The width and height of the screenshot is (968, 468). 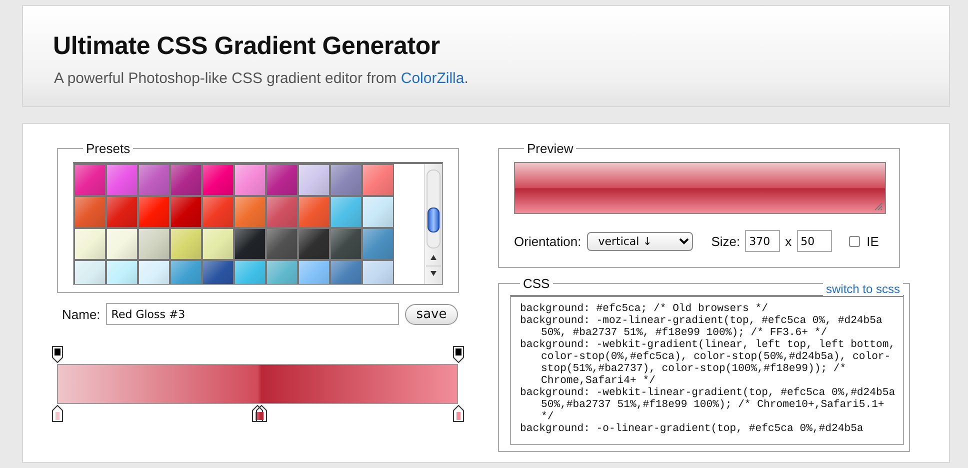 What do you see at coordinates (550, 148) in the screenshot?
I see `preview-legend: Preview` at bounding box center [550, 148].